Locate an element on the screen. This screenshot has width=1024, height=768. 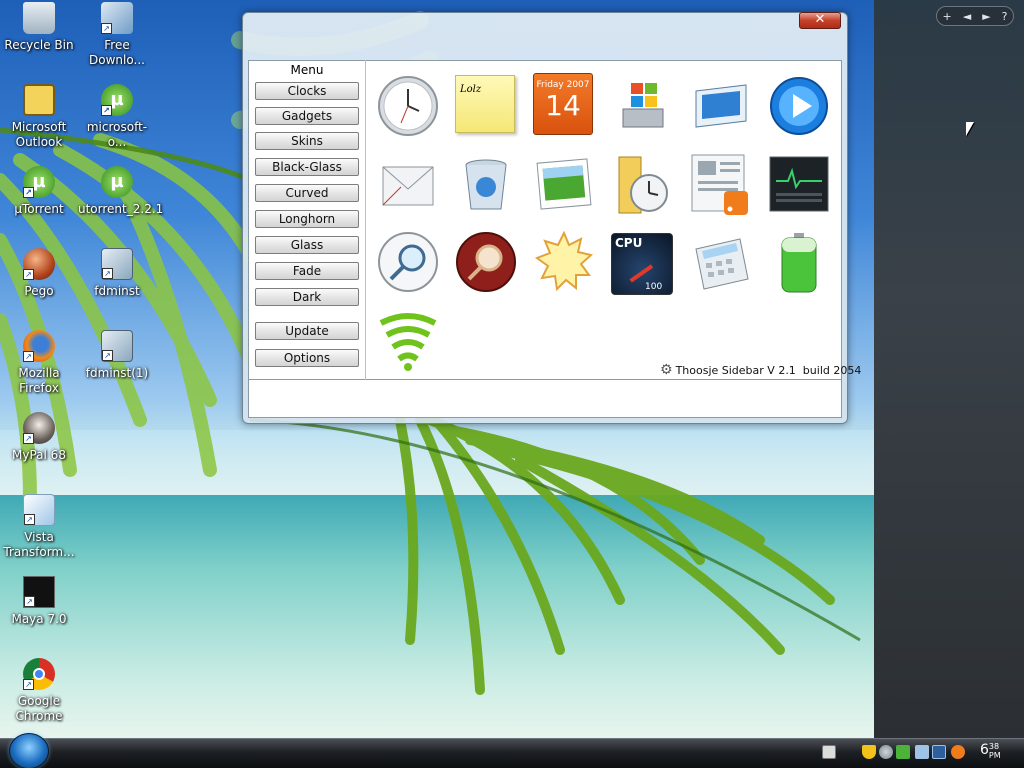
desktop-icon-utorrent: µ ↗ µTorrent is located at coordinates (39, 191).